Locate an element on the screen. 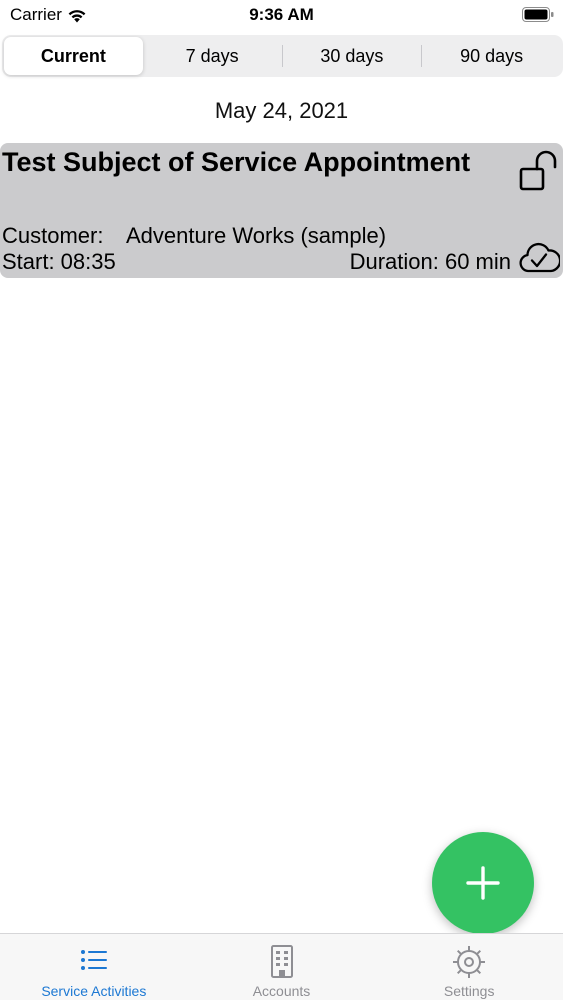 The width and height of the screenshot is (563, 1000). status-time: 9:36 AM is located at coordinates (281, 14).